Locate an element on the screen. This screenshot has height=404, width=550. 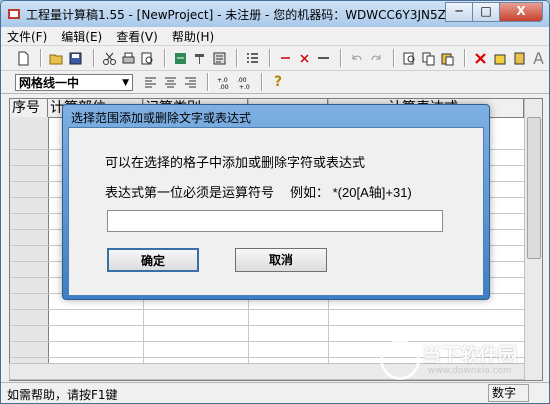
clipboard-icon is located at coordinates (519, 58).